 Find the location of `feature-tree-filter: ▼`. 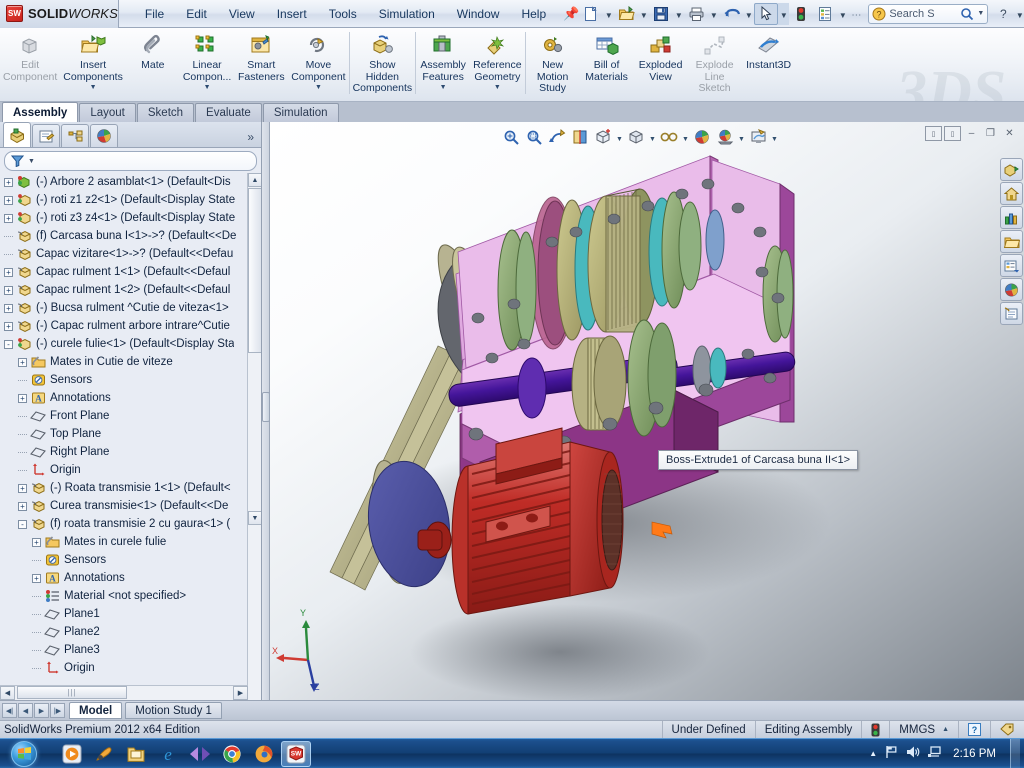

feature-tree-filter: ▼ is located at coordinates (130, 161).